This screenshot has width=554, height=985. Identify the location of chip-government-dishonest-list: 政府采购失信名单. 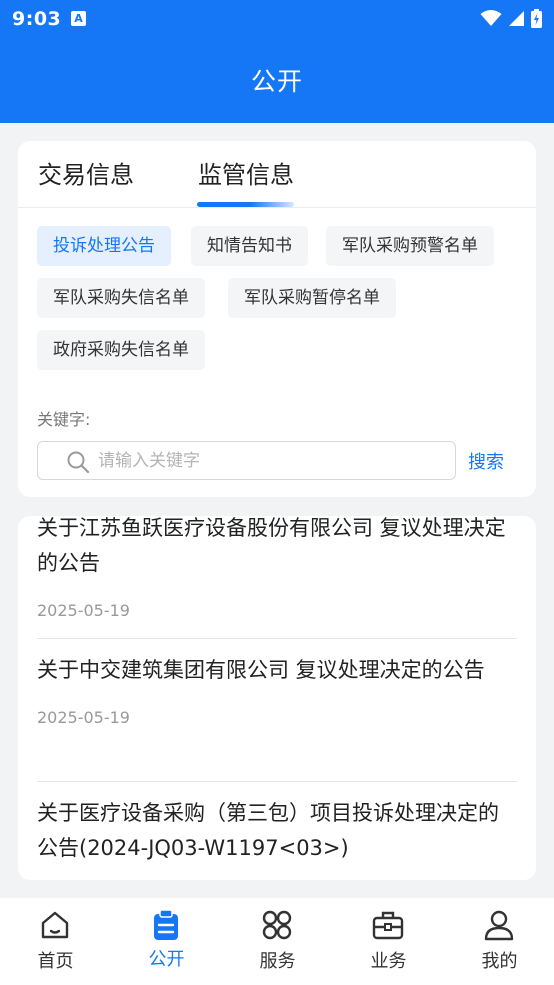
(121, 350).